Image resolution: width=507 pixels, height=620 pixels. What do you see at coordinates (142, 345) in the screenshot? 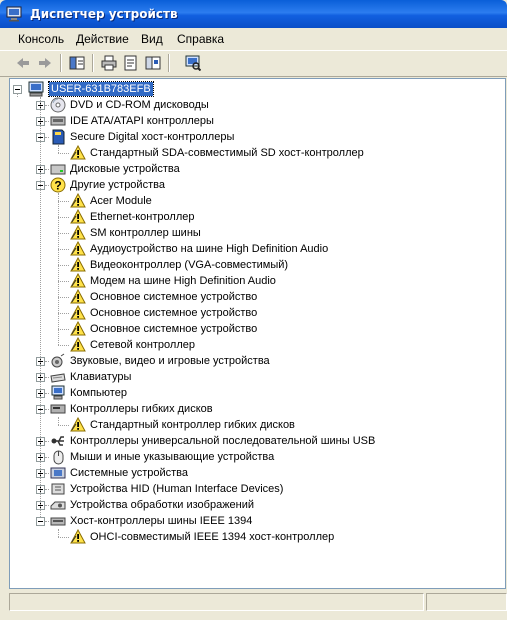
I see `tree-device-label: Сетевой контроллер` at bounding box center [142, 345].